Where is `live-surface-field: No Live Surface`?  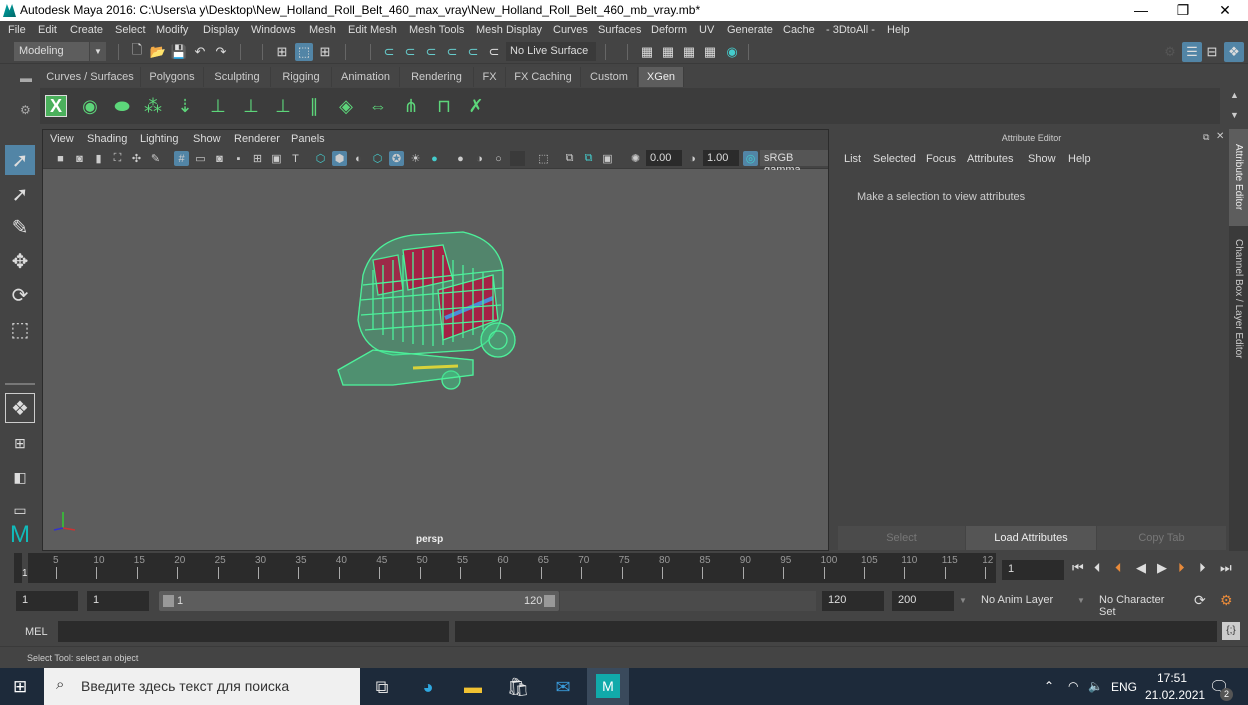
live-surface-field: No Live Surface is located at coordinates (551, 51).